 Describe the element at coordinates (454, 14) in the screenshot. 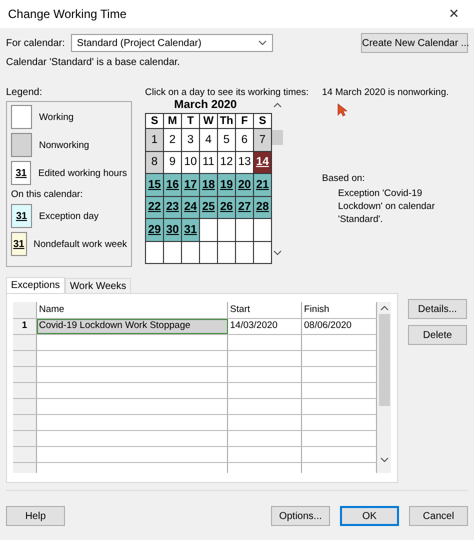

I see `close-button: ✕` at that location.